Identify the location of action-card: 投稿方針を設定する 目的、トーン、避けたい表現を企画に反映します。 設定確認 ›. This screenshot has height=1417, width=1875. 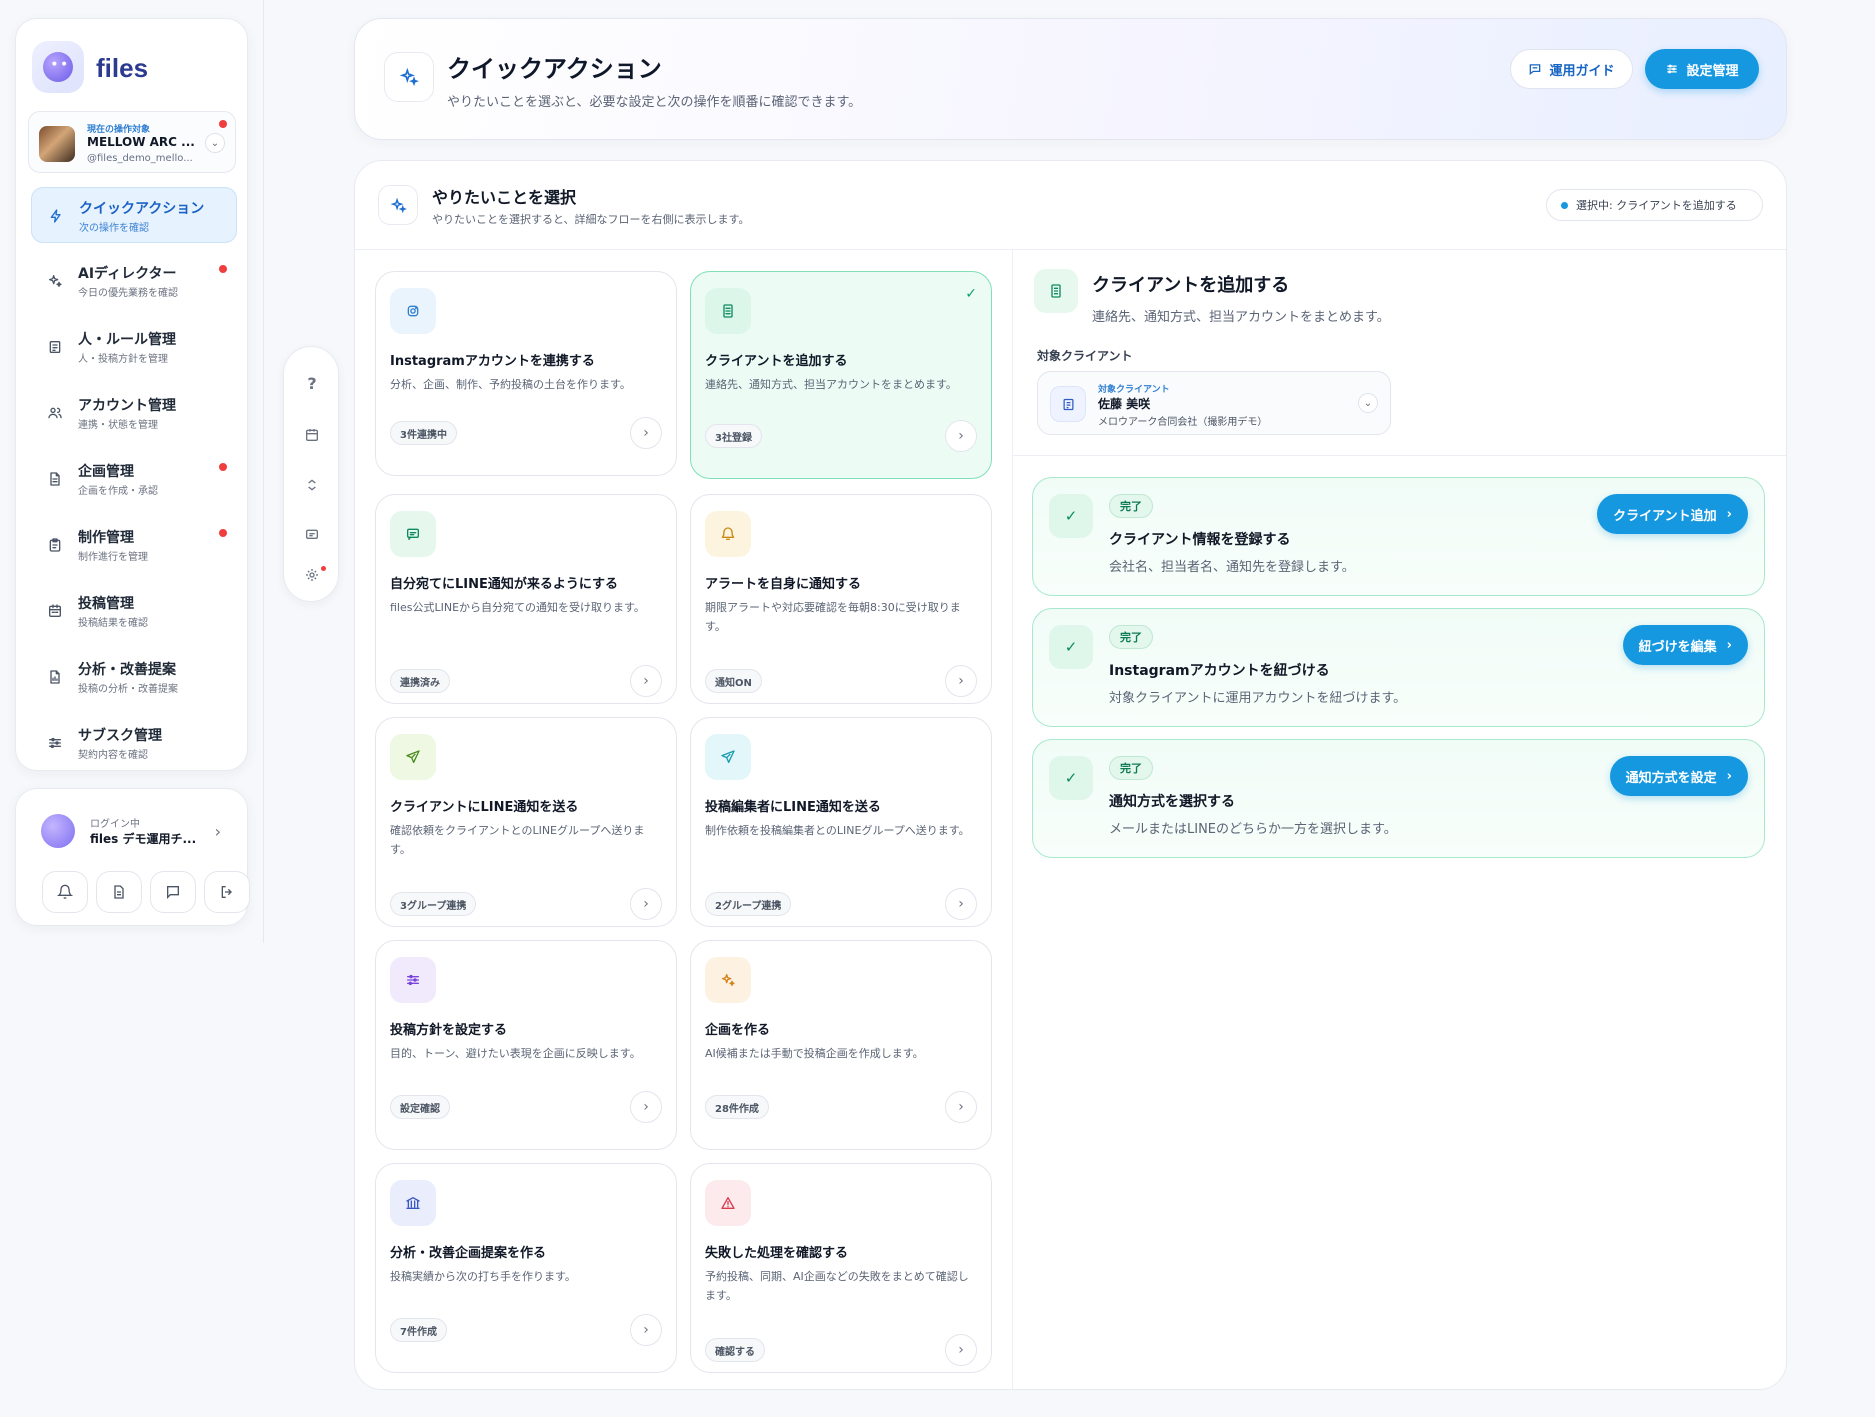
(526, 1045).